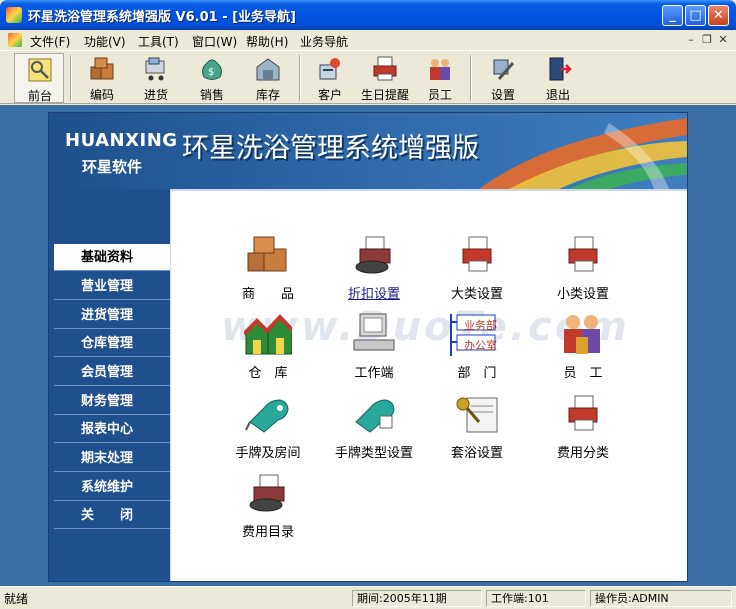 The height and width of the screenshot is (609, 736). Describe the element at coordinates (50, 41) in the screenshot. I see `menu-file: 文件(F)` at that location.